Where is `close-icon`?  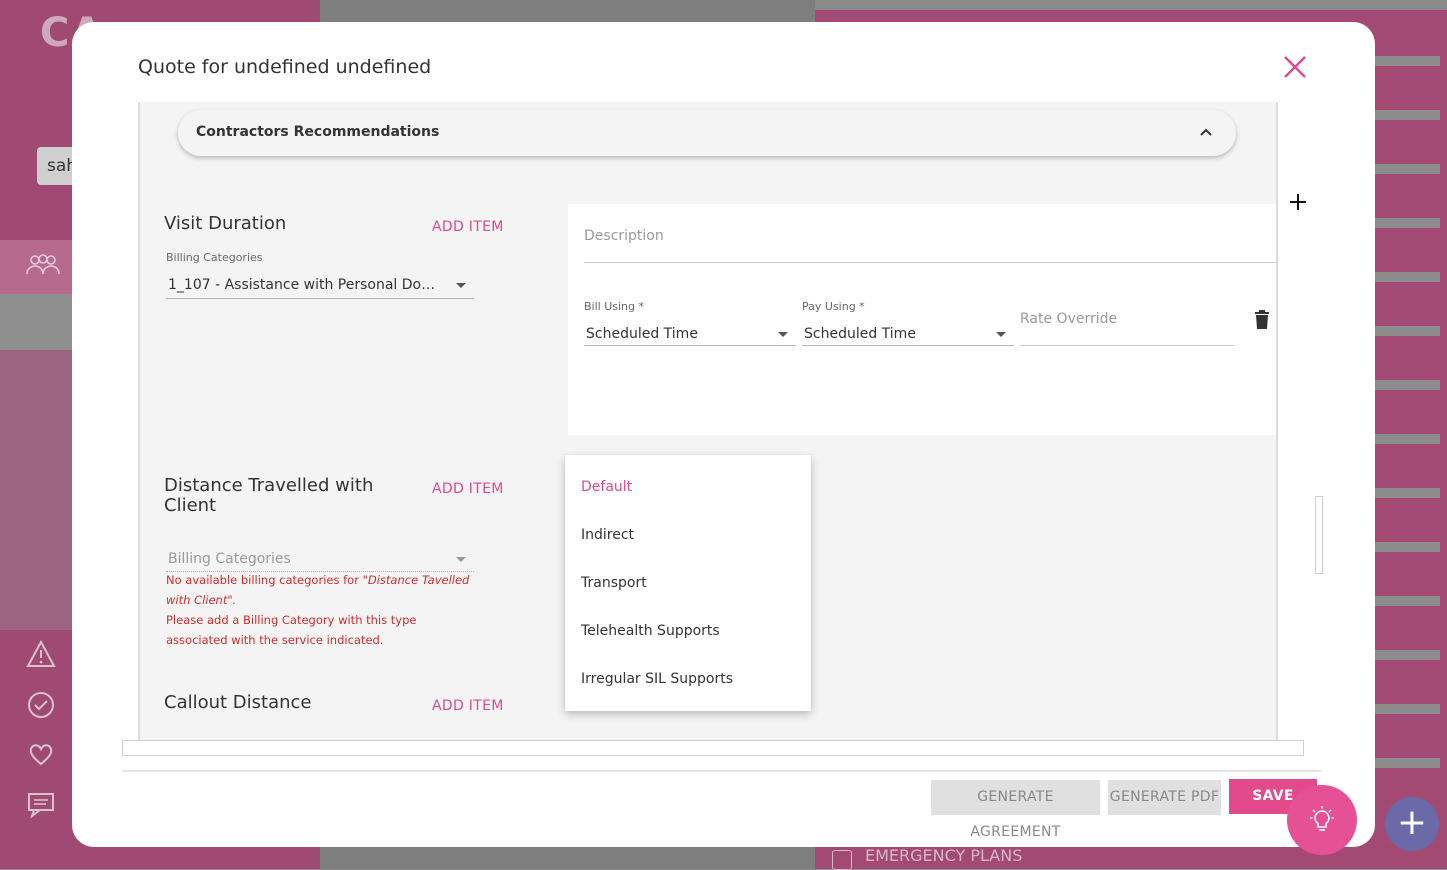
close-icon is located at coordinates (1295, 67).